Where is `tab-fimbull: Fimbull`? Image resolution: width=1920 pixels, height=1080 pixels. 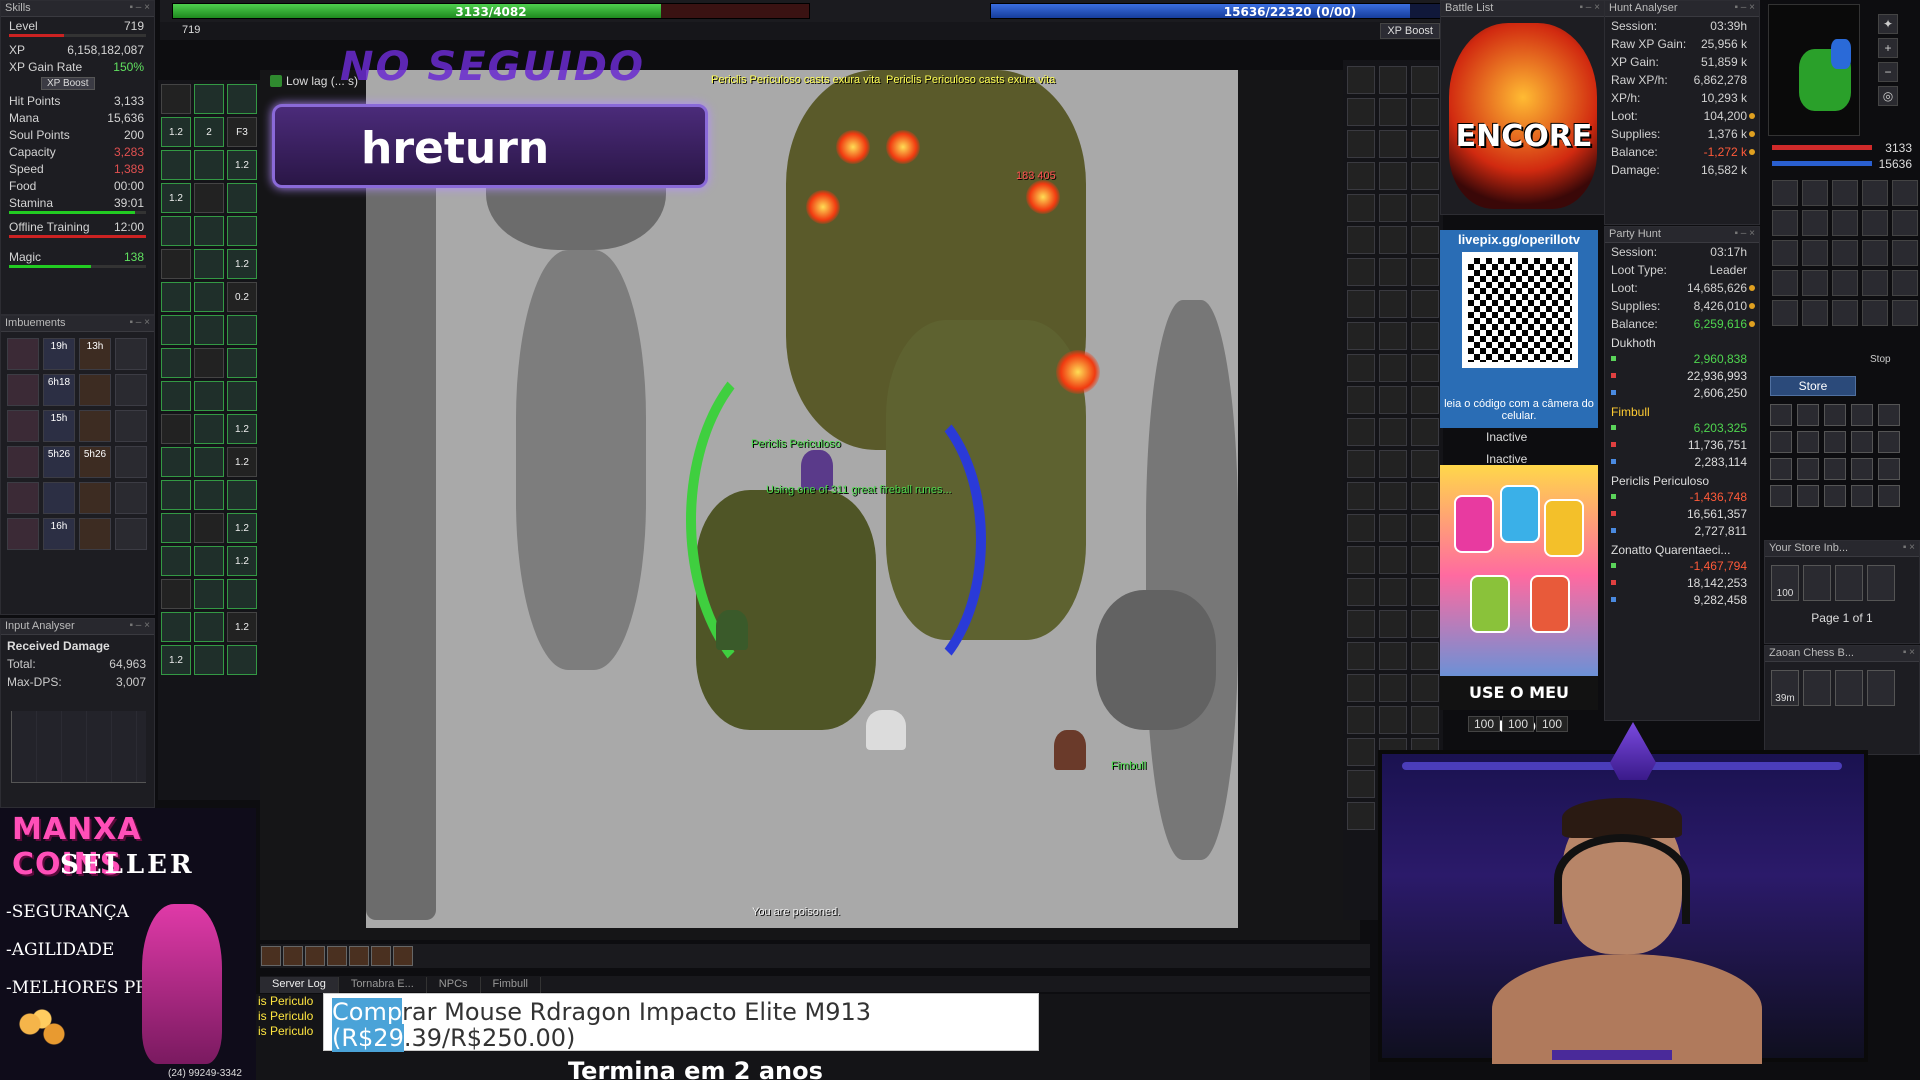
tab-fimbull: Fimbull is located at coordinates (511, 985).